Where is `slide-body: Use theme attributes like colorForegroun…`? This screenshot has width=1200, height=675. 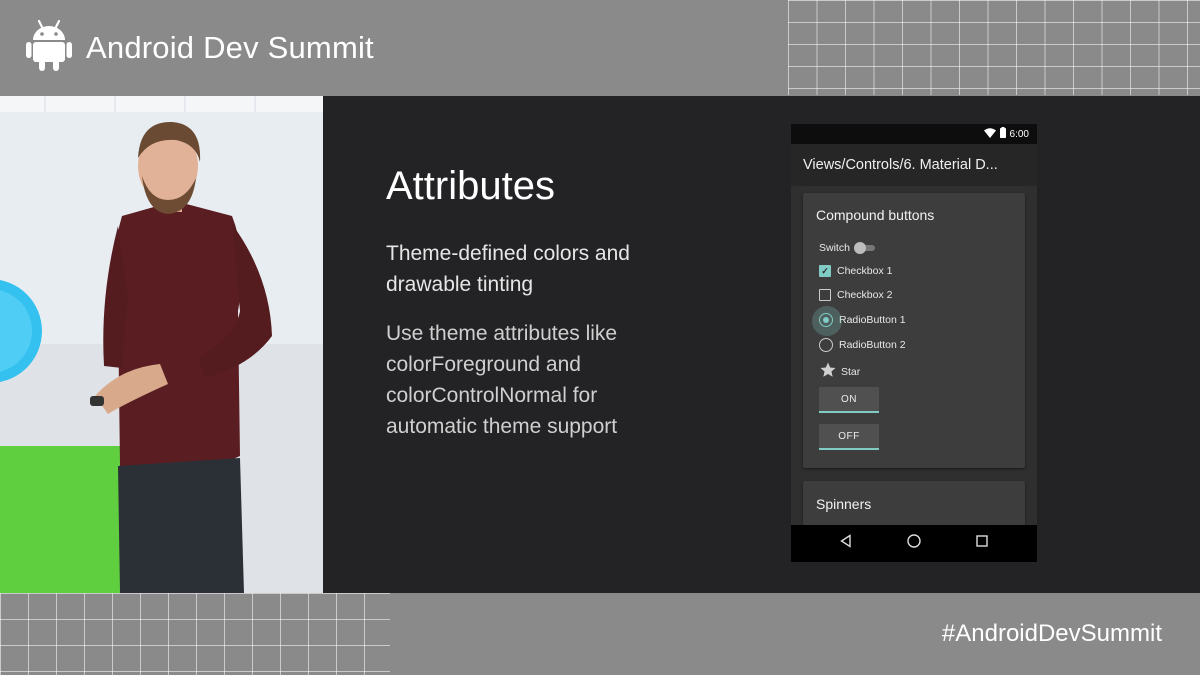
slide-body: Use theme attributes like colorForegroun… is located at coordinates (502, 380).